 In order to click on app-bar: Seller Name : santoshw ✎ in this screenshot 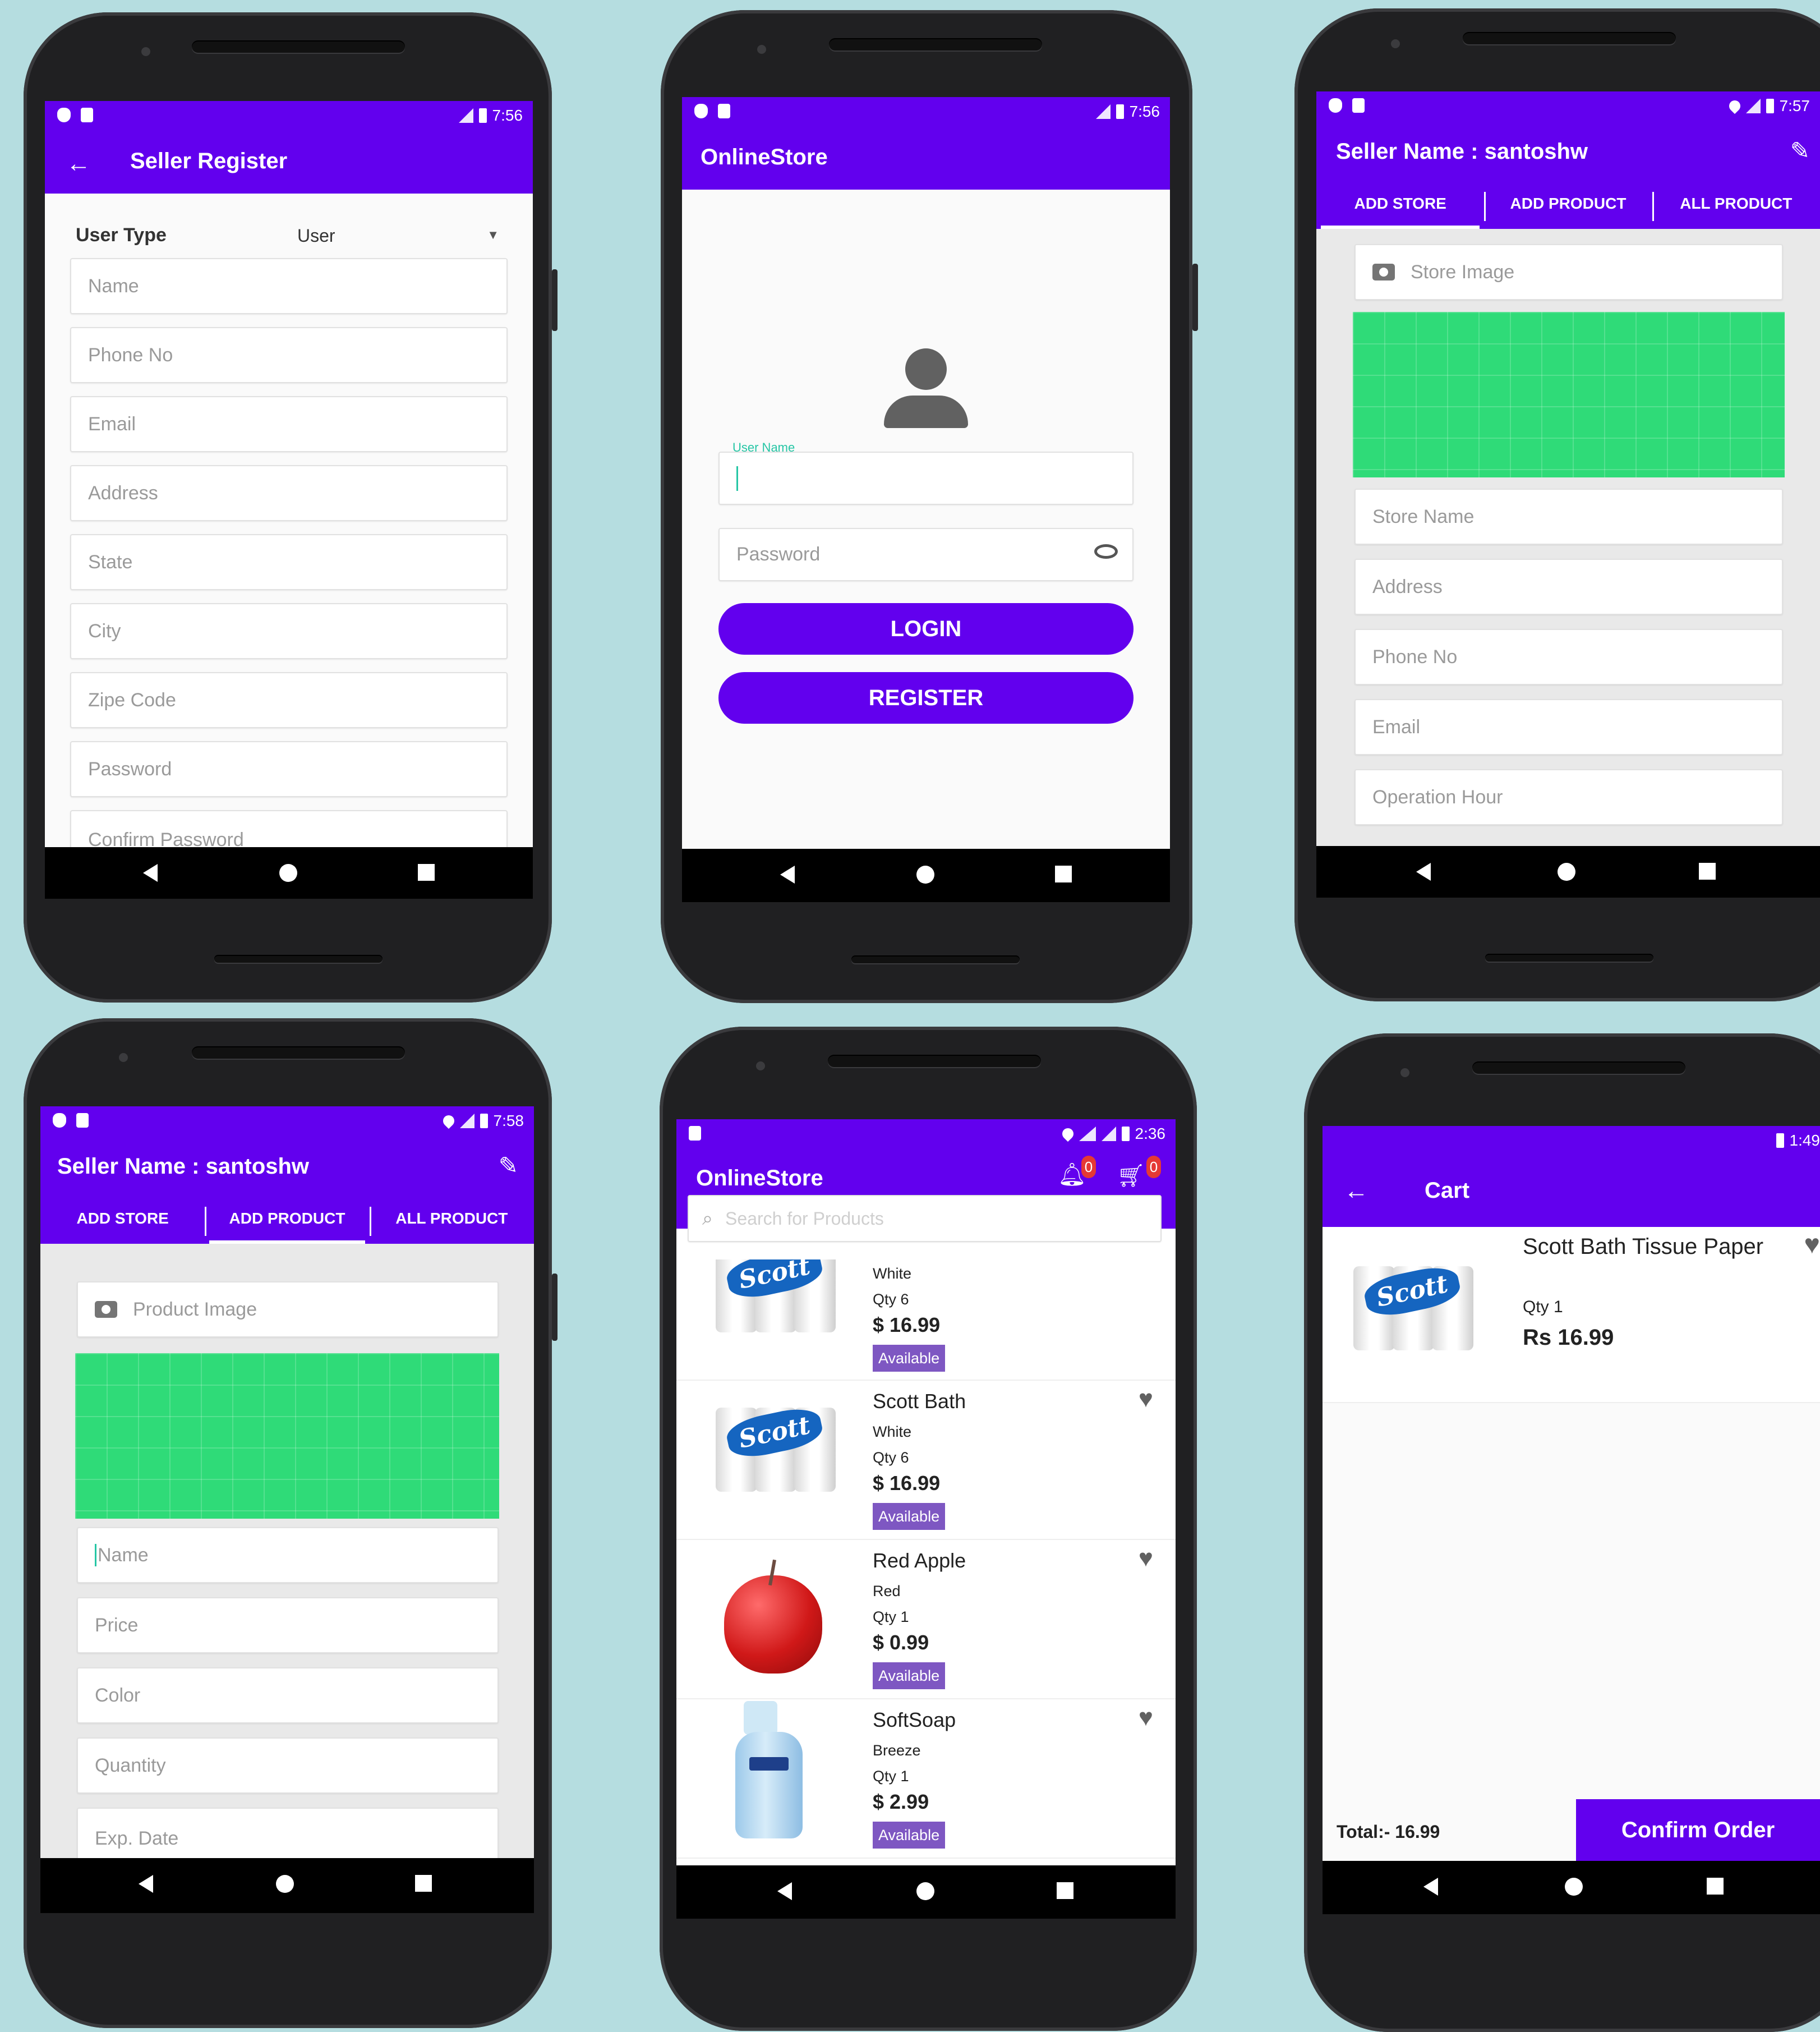, I will do `click(1568, 153)`.